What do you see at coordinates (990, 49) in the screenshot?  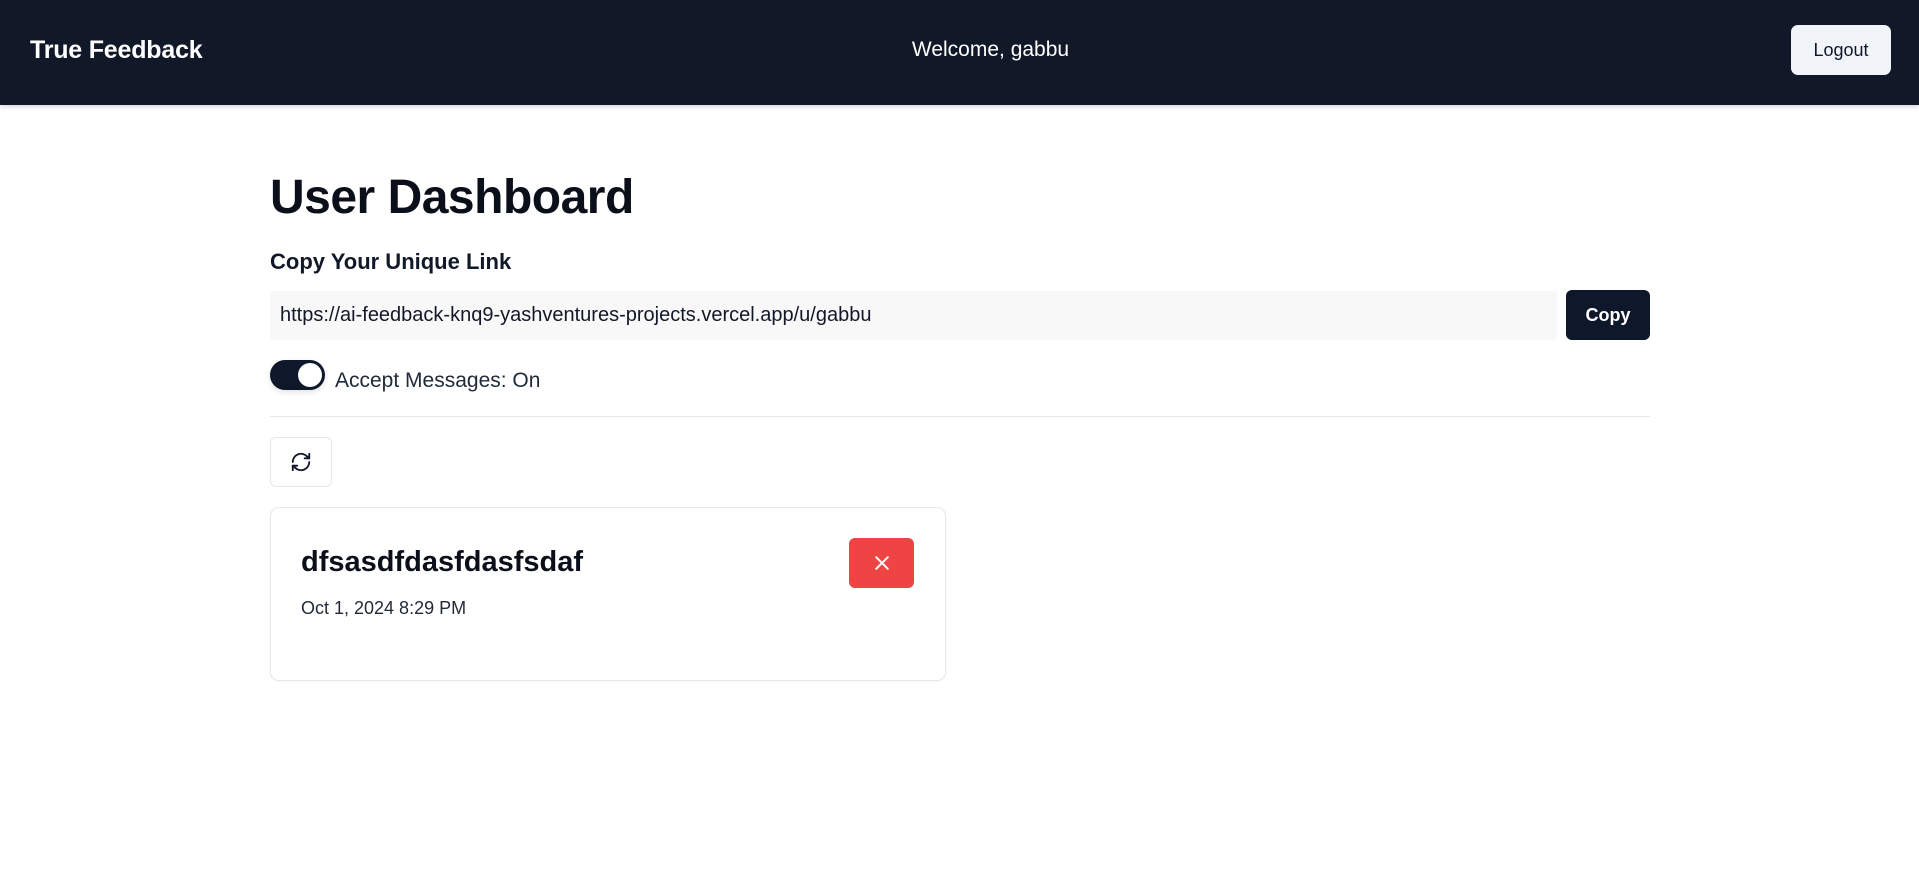 I see `welcome-message: Welcome, gabbu` at bounding box center [990, 49].